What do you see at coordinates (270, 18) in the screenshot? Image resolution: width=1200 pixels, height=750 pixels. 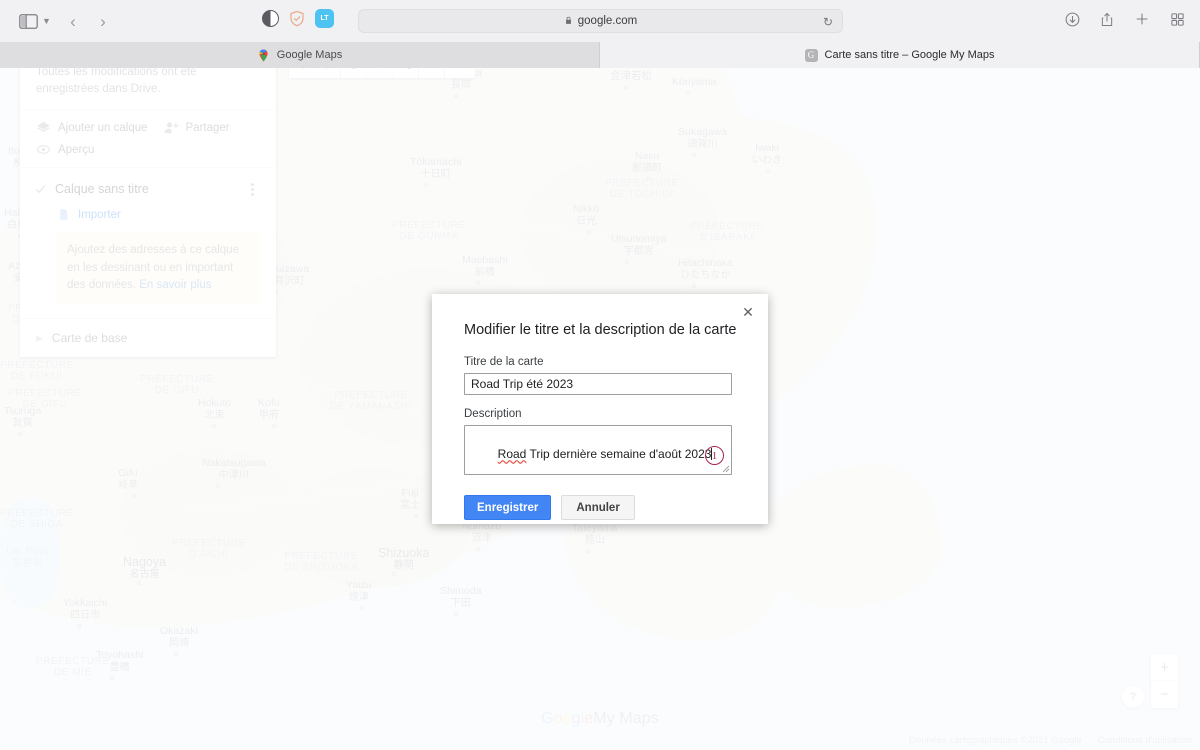 I see `reader-mode-icon` at bounding box center [270, 18].